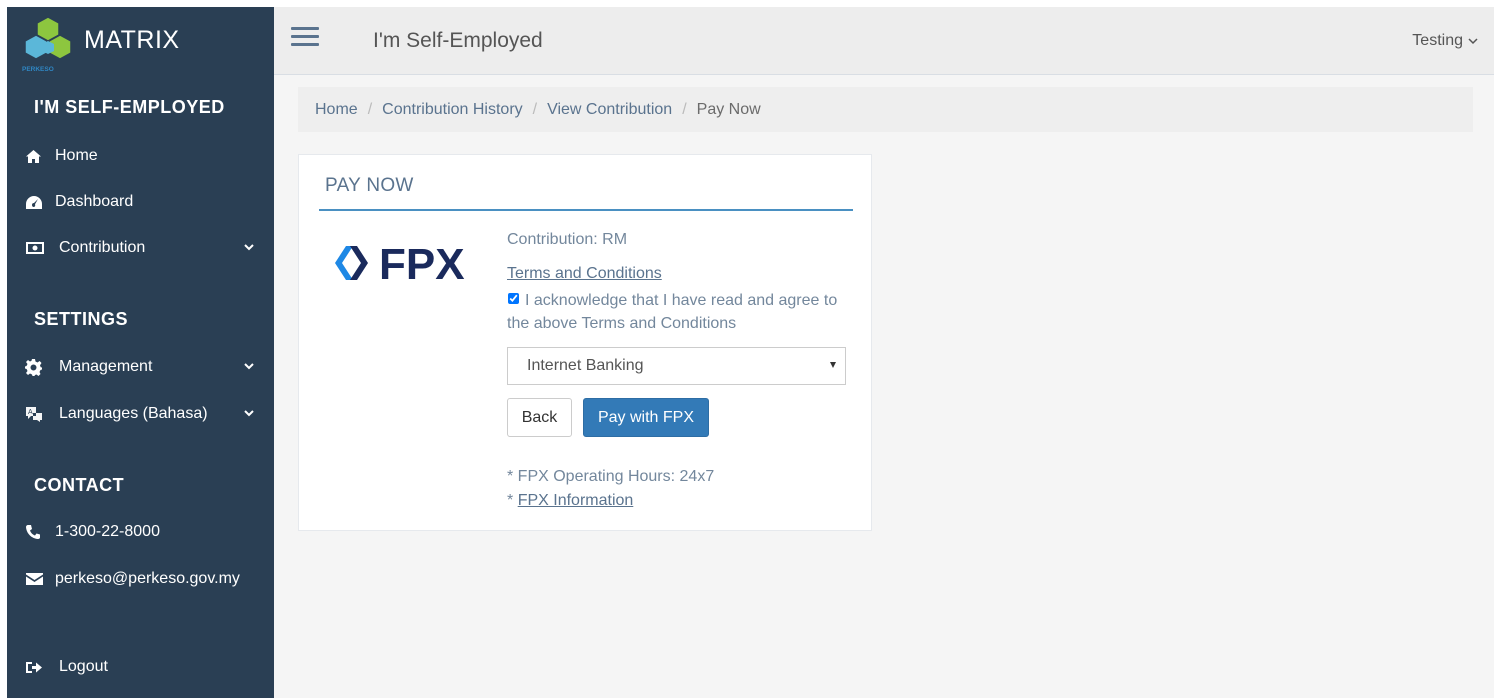 Image resolution: width=1501 pixels, height=698 pixels. Describe the element at coordinates (539, 417) in the screenshot. I see `back-button: Back` at that location.